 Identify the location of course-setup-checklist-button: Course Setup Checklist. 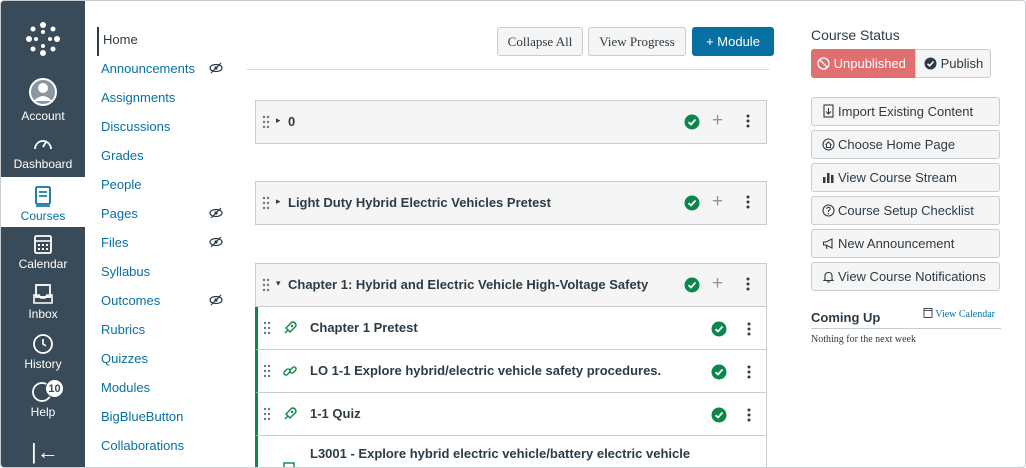
(905, 210).